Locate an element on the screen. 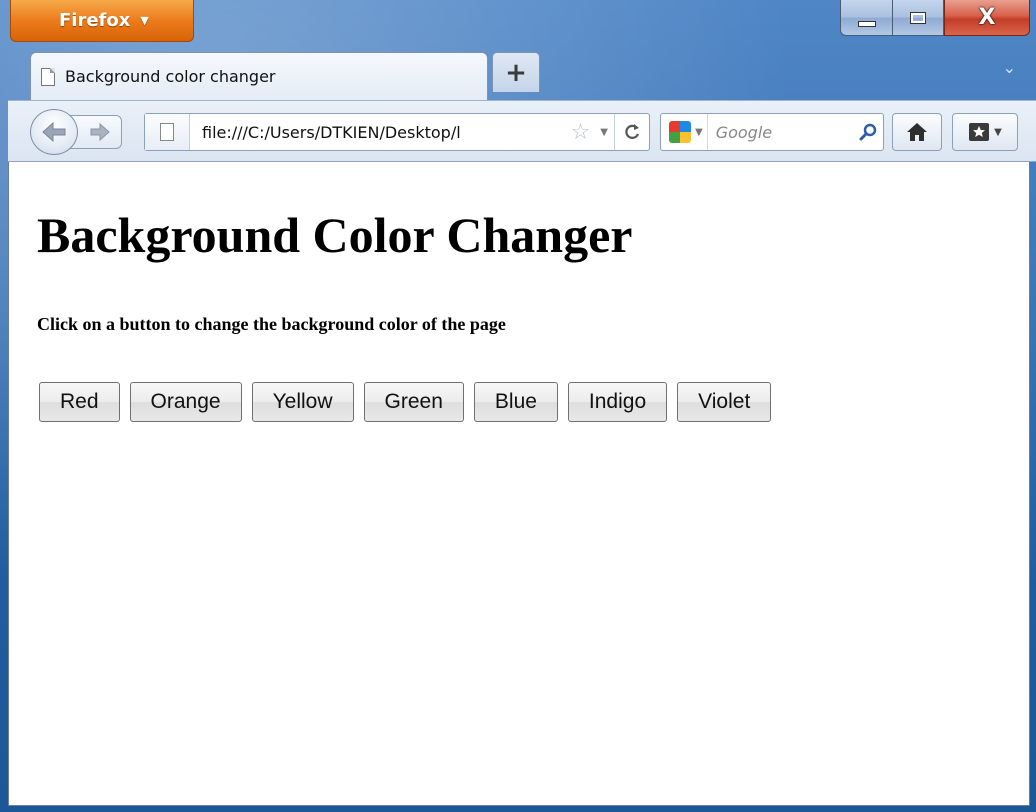 This screenshot has width=1036, height=812. minimize-icon is located at coordinates (866, 23).